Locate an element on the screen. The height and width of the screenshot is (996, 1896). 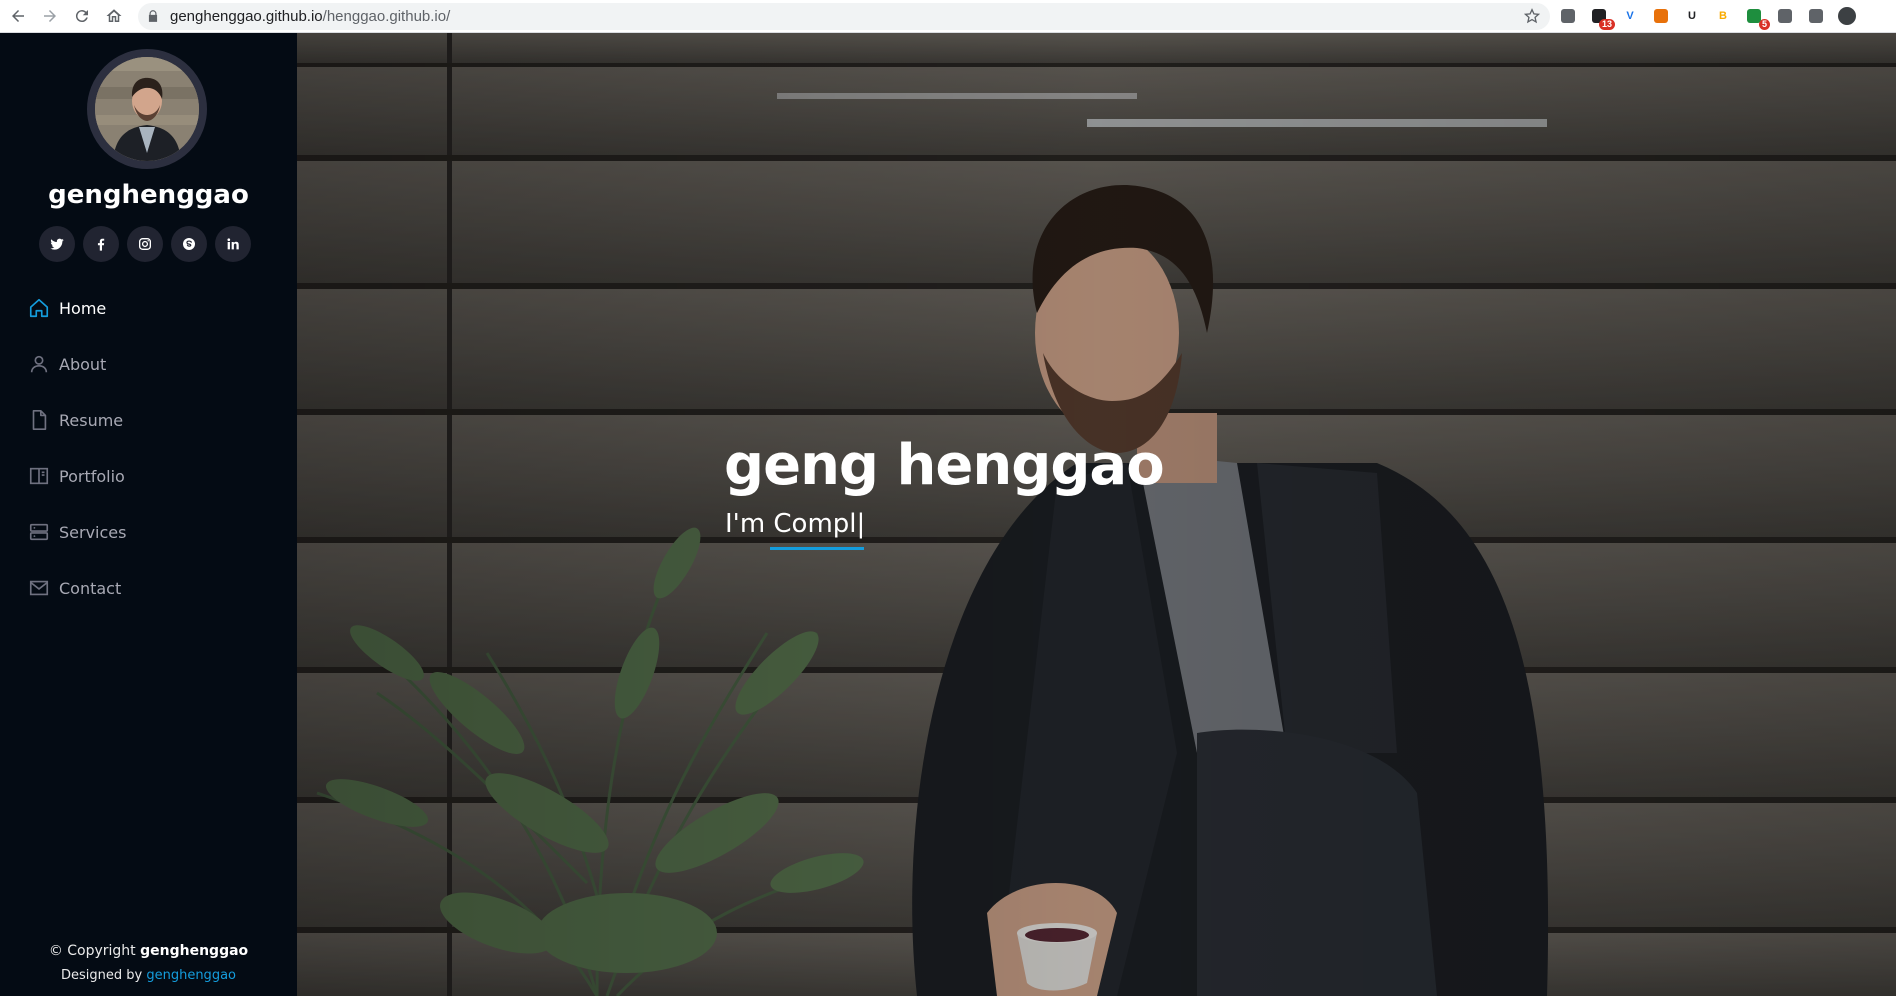
credits: Designed by genghenggao is located at coordinates (148, 975).